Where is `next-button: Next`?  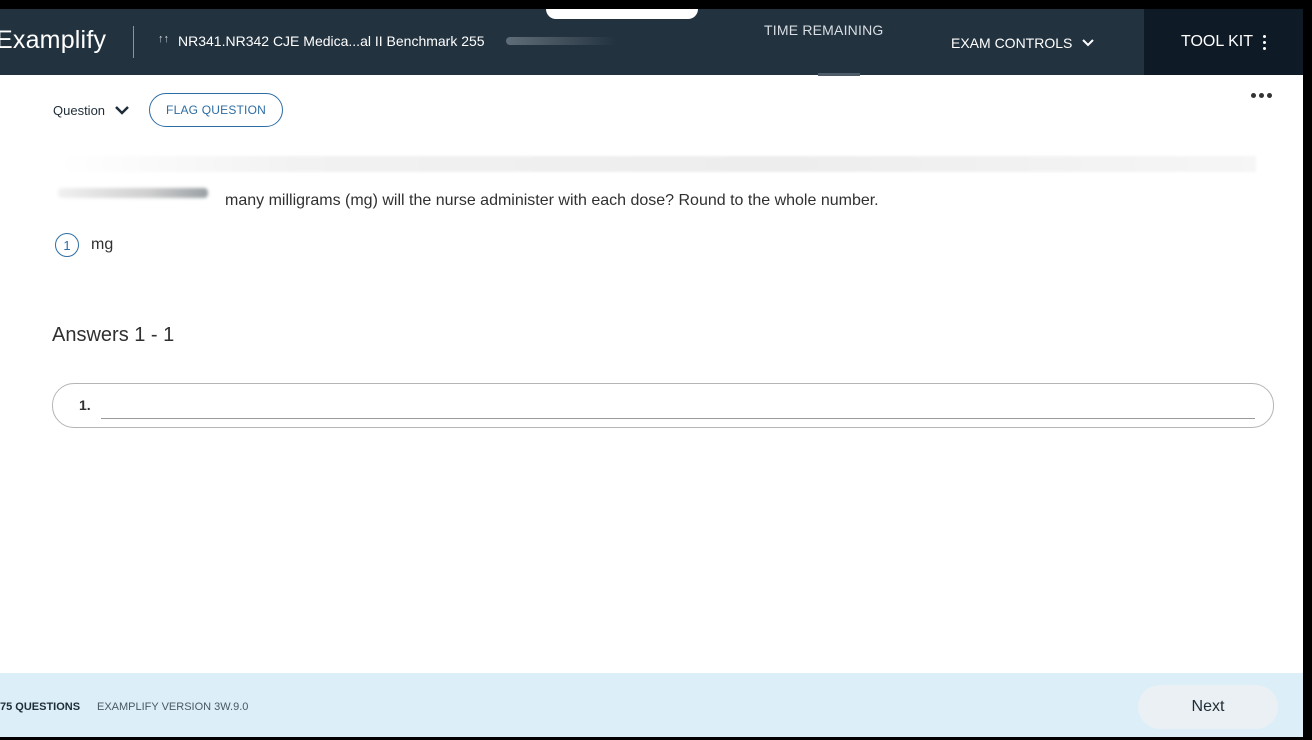
next-button: Next is located at coordinates (1208, 707).